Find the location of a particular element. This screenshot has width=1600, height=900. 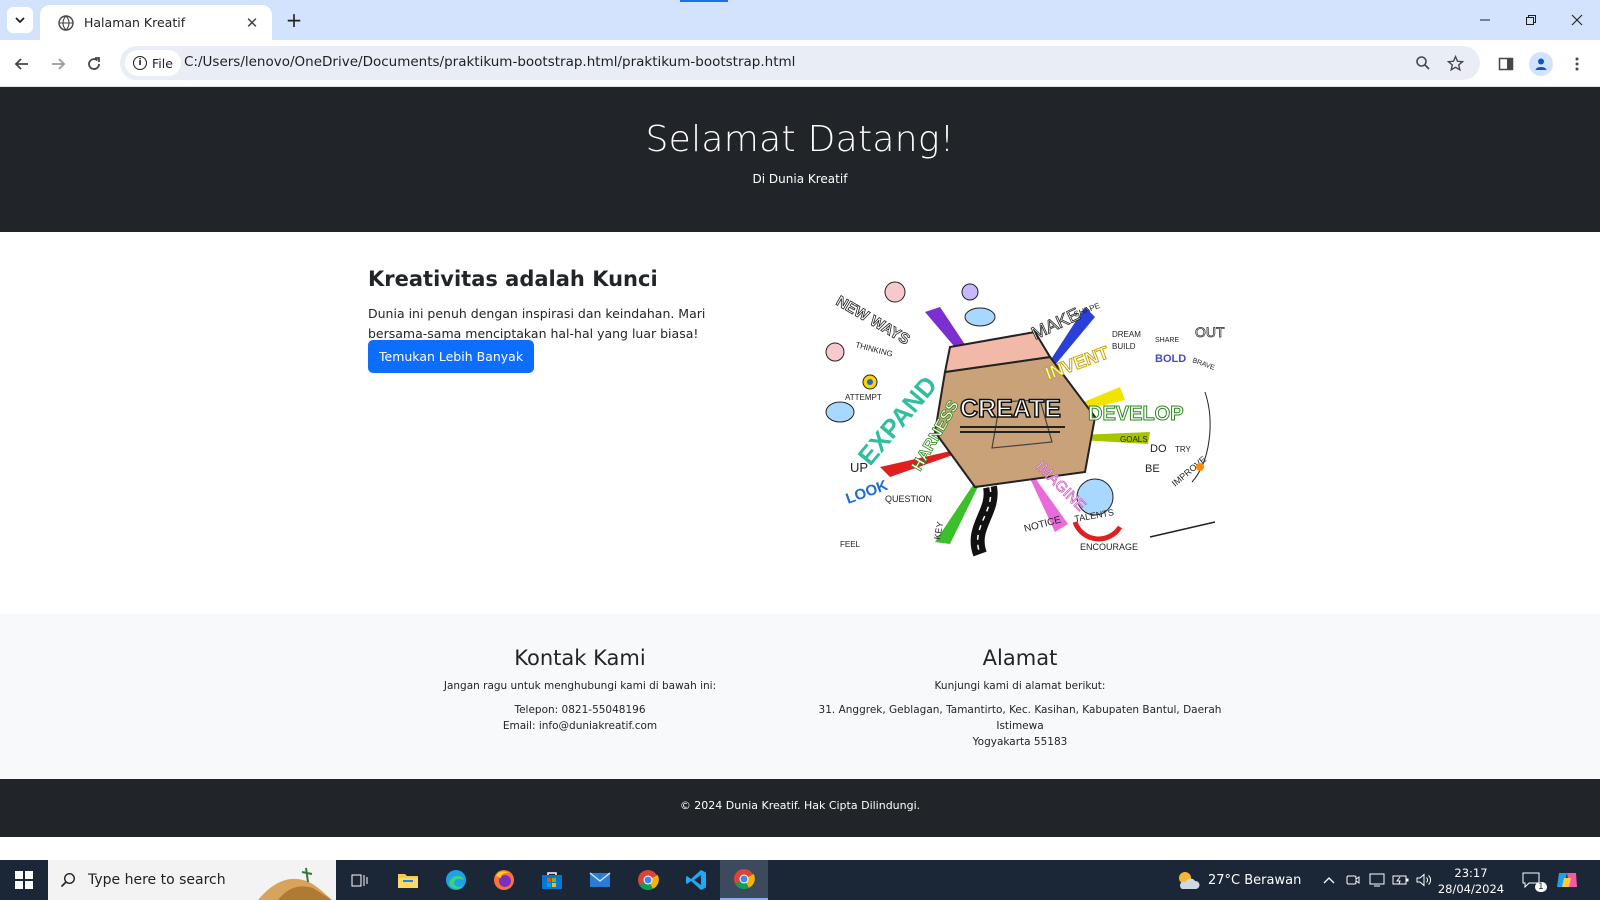

show-hidden-icons-button is located at coordinates (1329, 880).